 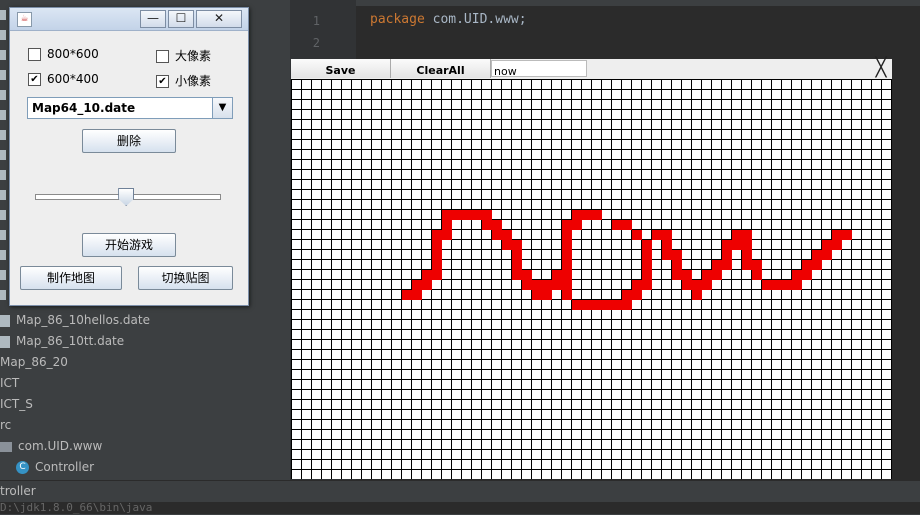 What do you see at coordinates (130, 108) in the screenshot?
I see `map-file-dropdown: Map64_10.date ▼` at bounding box center [130, 108].